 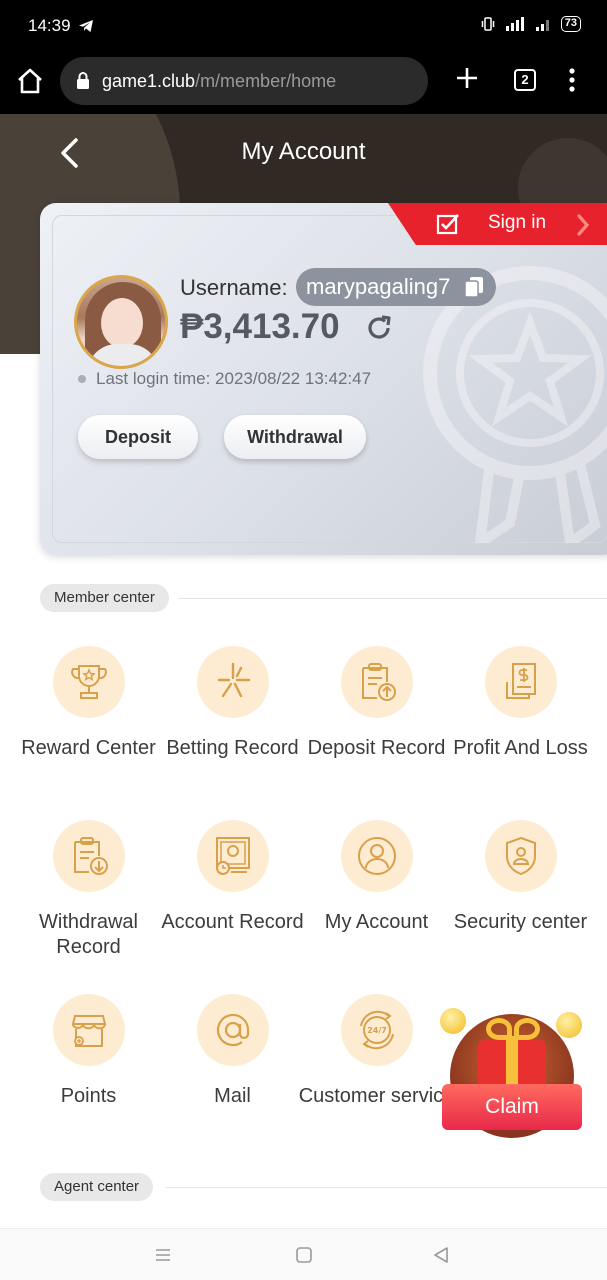 I want to click on address-bar: game1.club/m/member/home, so click(x=244, y=81).